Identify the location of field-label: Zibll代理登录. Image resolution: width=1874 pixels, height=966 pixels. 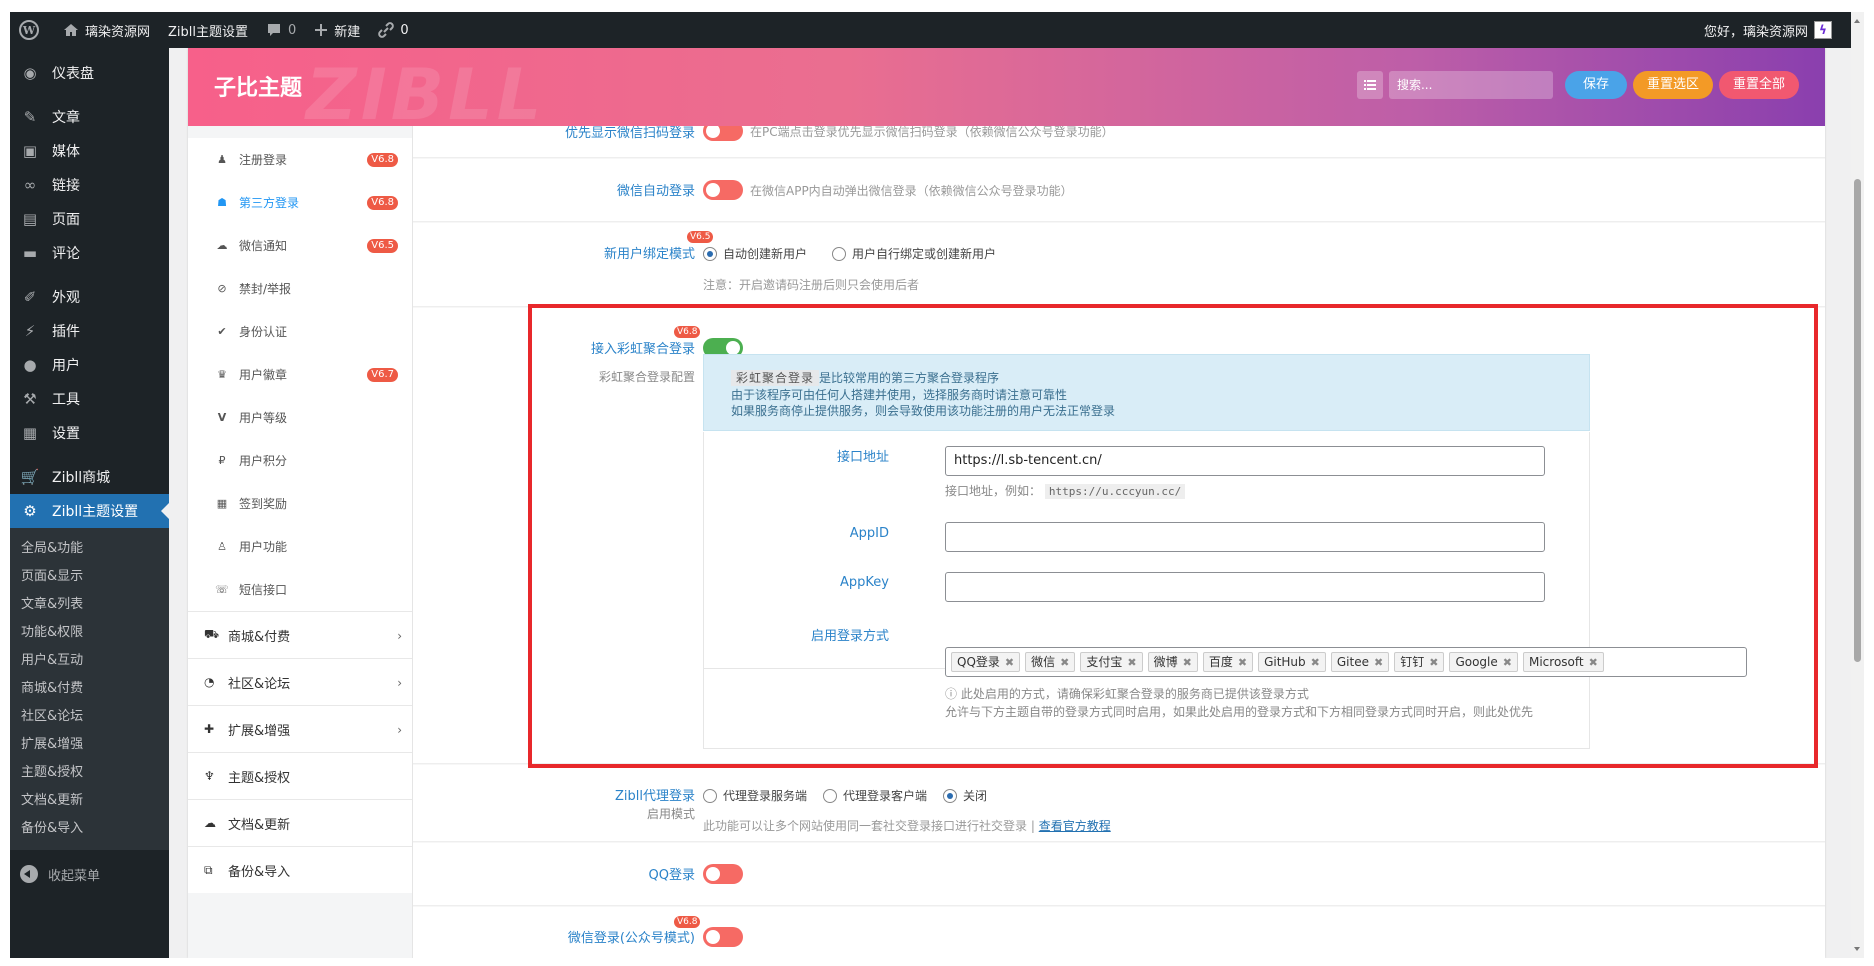
(655, 796).